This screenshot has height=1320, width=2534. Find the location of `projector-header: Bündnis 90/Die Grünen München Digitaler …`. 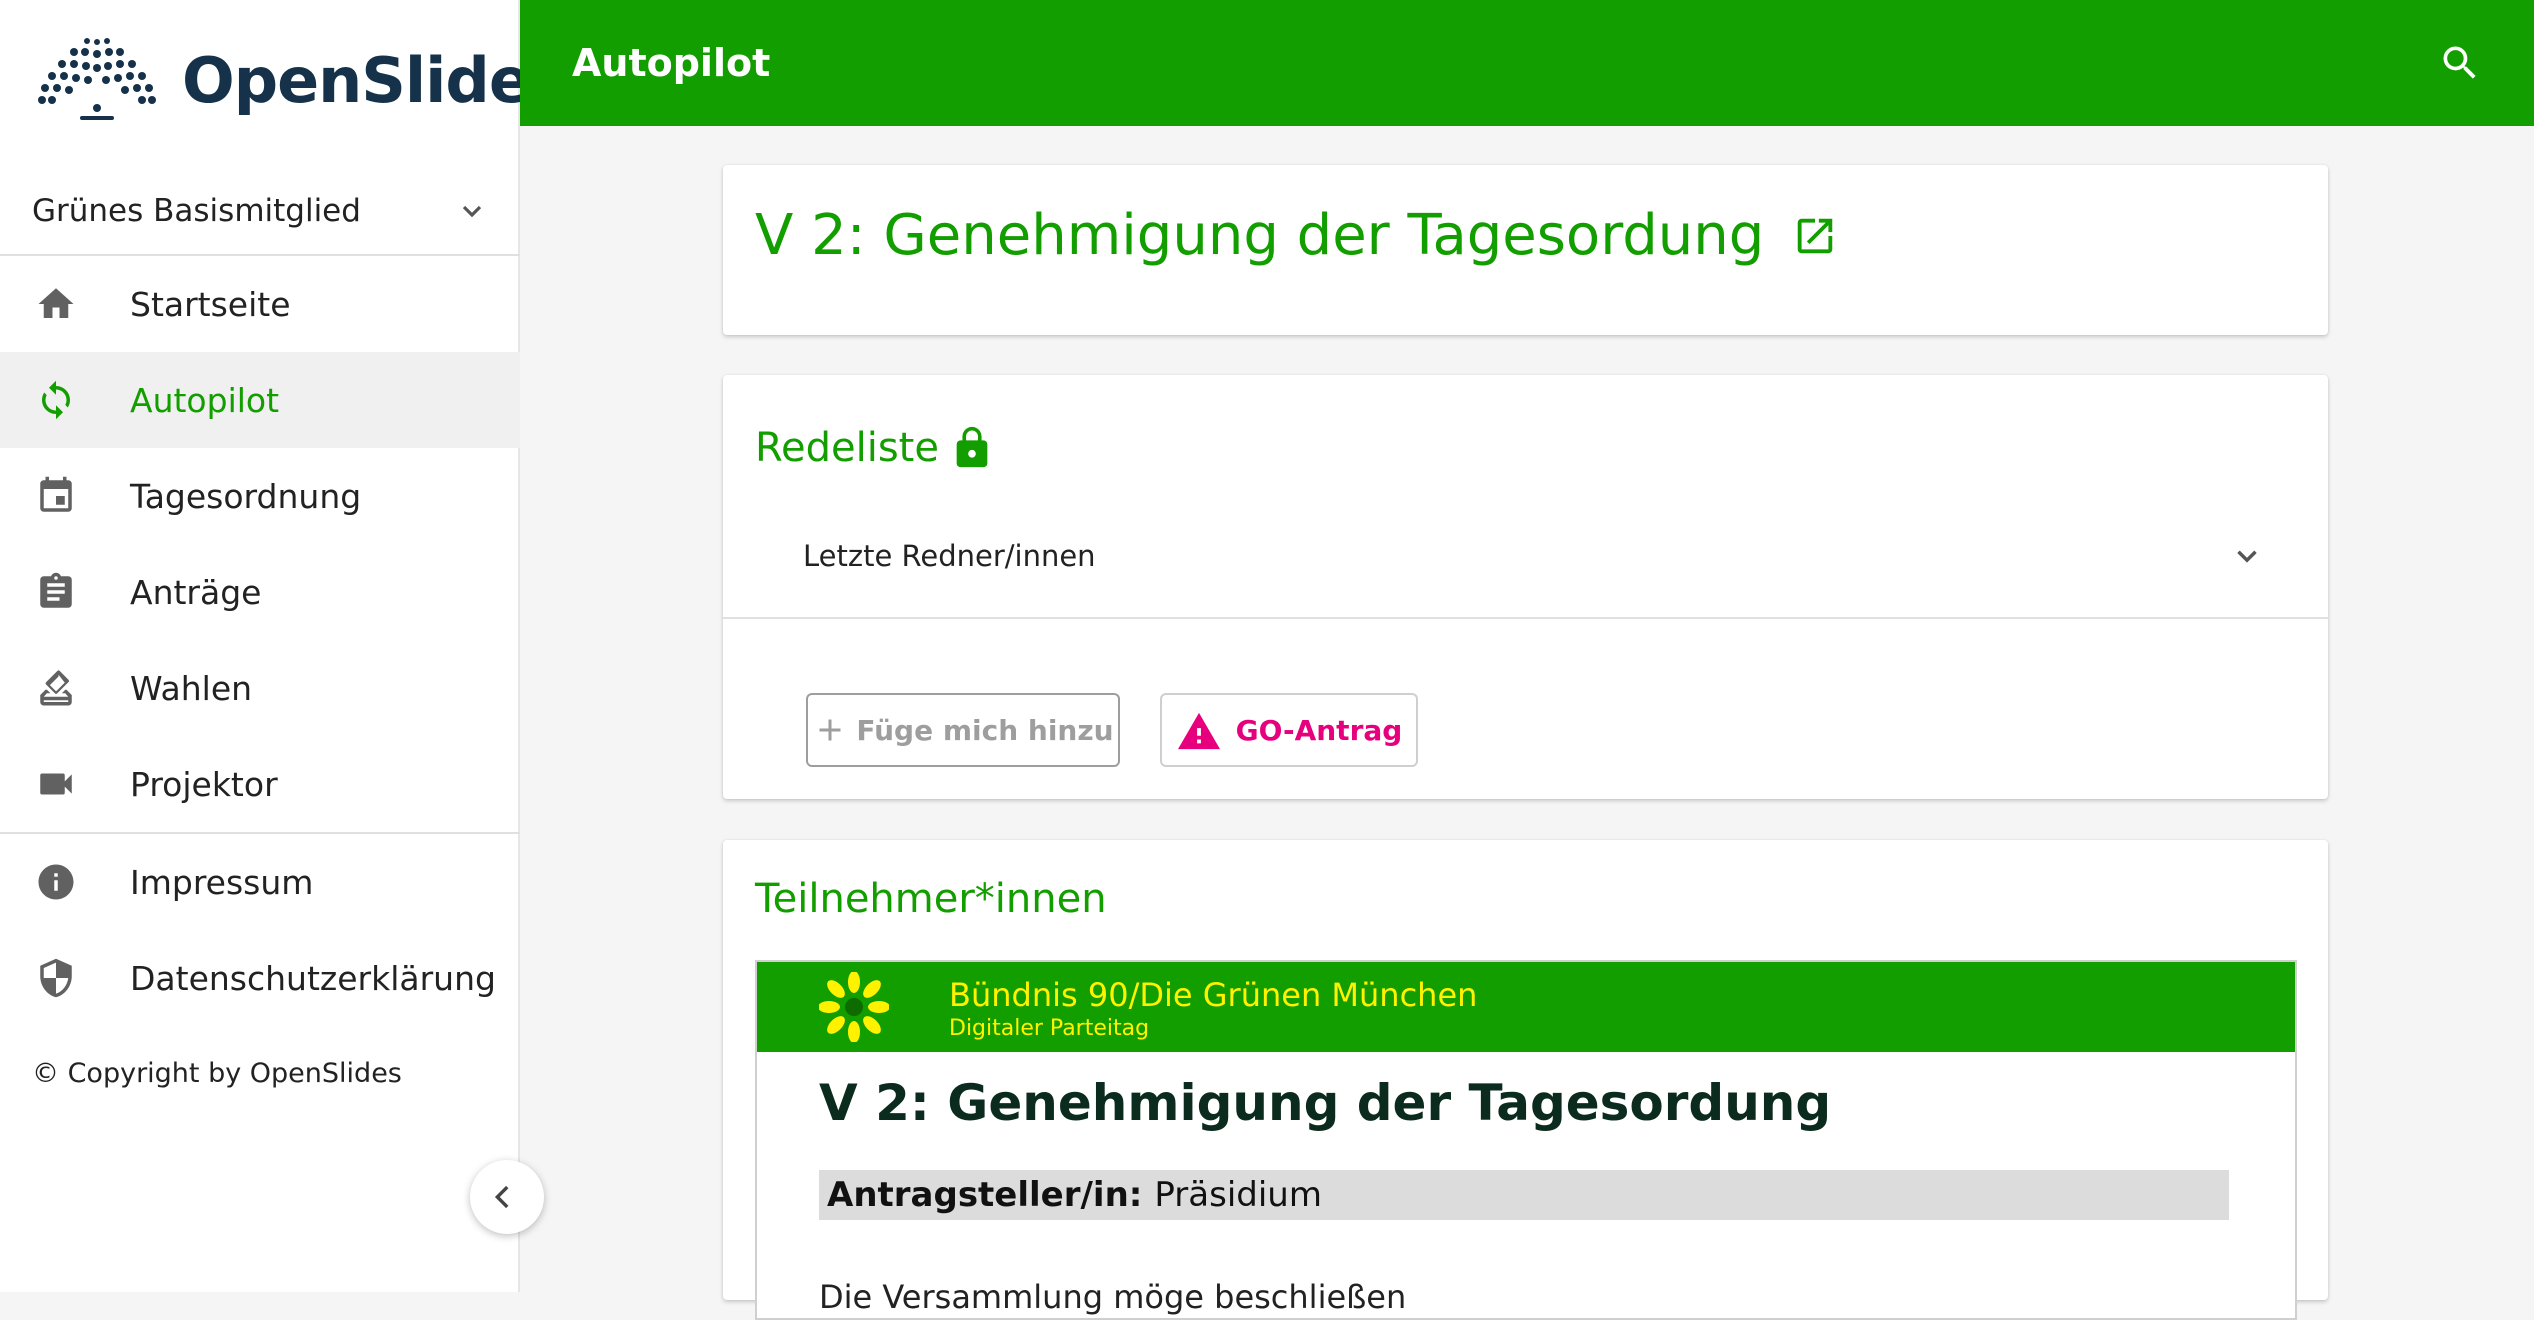

projector-header: Bündnis 90/Die Grünen München Digitaler … is located at coordinates (1526, 1007).